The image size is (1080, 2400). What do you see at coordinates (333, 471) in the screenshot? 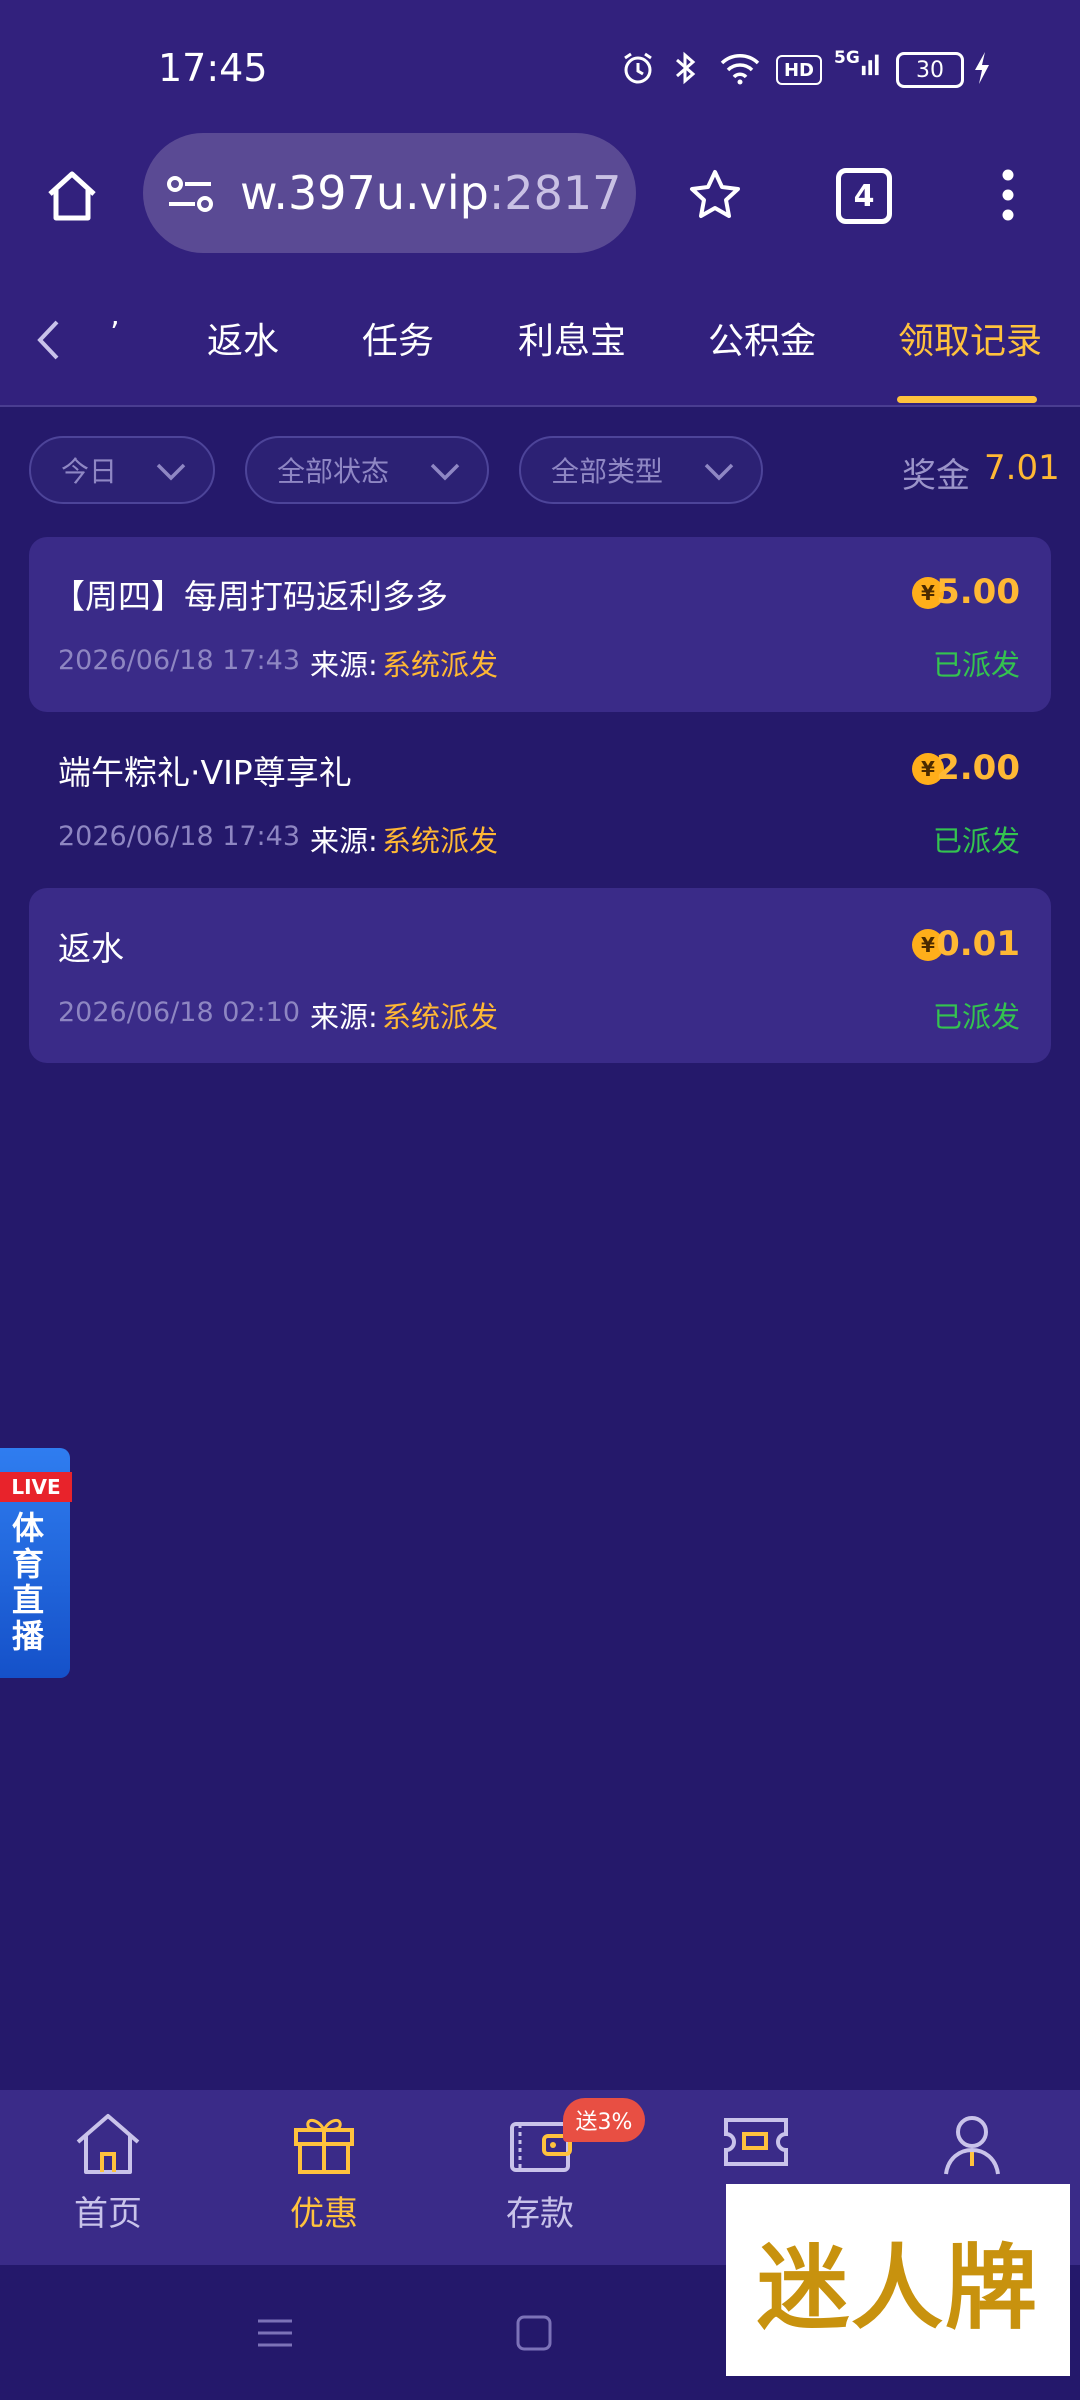
I see `status-filter-value: 全部状态` at bounding box center [333, 471].